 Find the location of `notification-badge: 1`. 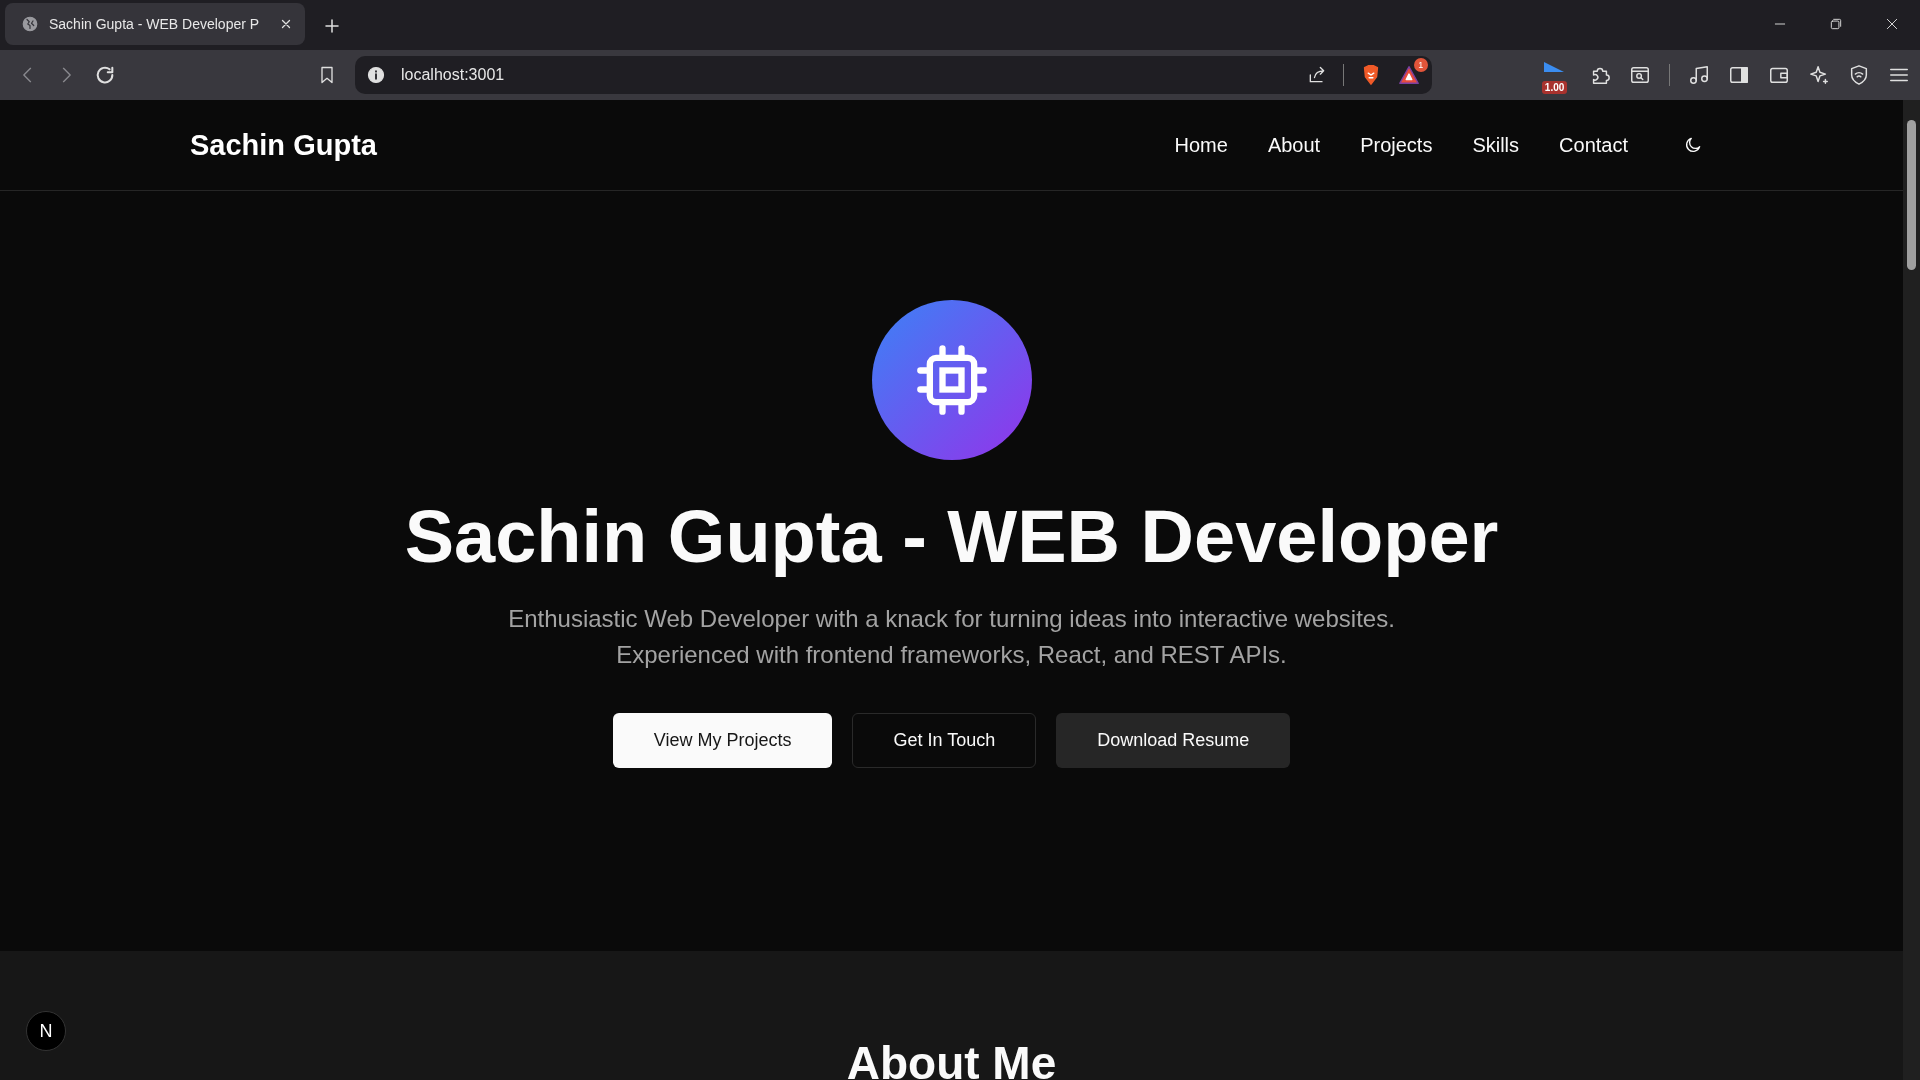

notification-badge: 1 is located at coordinates (1420, 65).